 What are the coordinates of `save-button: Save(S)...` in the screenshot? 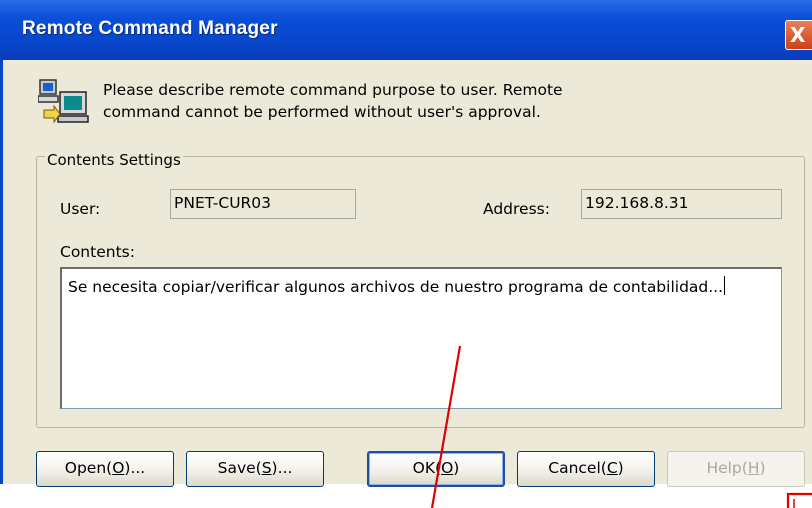 It's located at (255, 469).